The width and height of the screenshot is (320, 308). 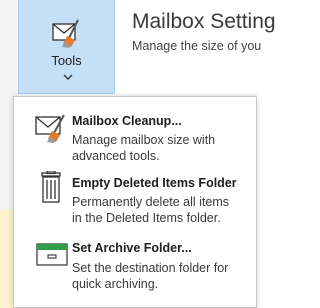 I want to click on menu-item-description: Set the destination folder for, so click(x=150, y=268).